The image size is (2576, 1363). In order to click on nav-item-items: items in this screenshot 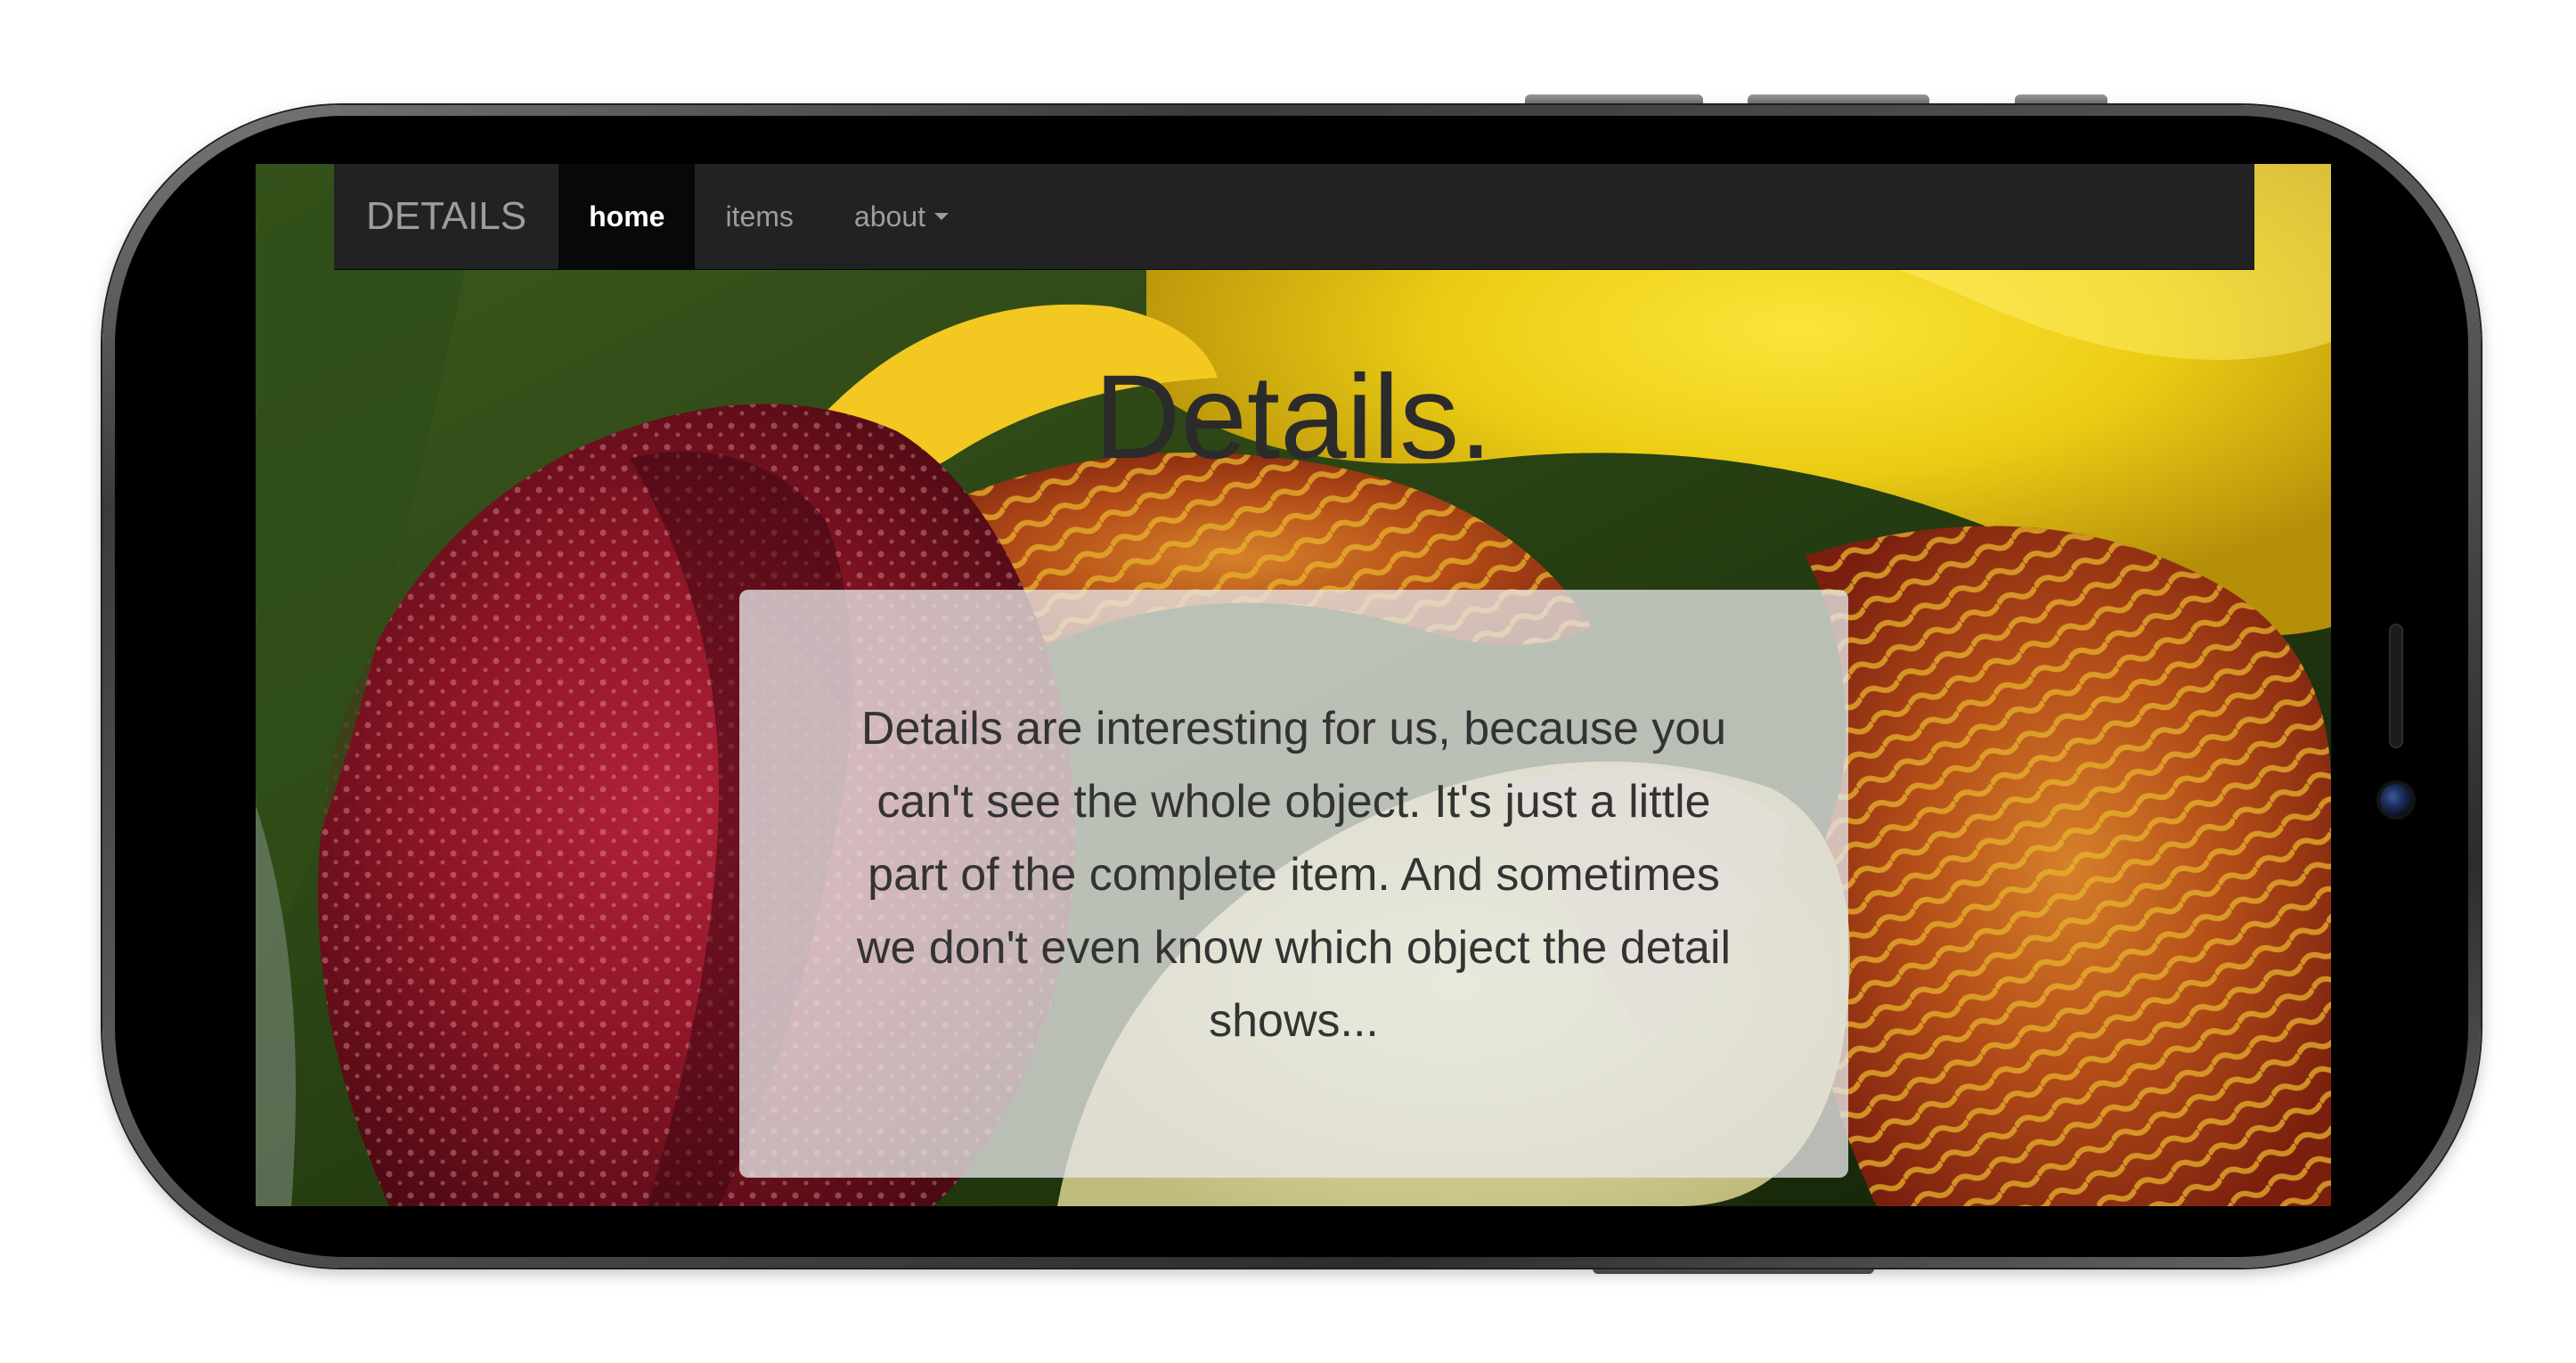, I will do `click(759, 217)`.